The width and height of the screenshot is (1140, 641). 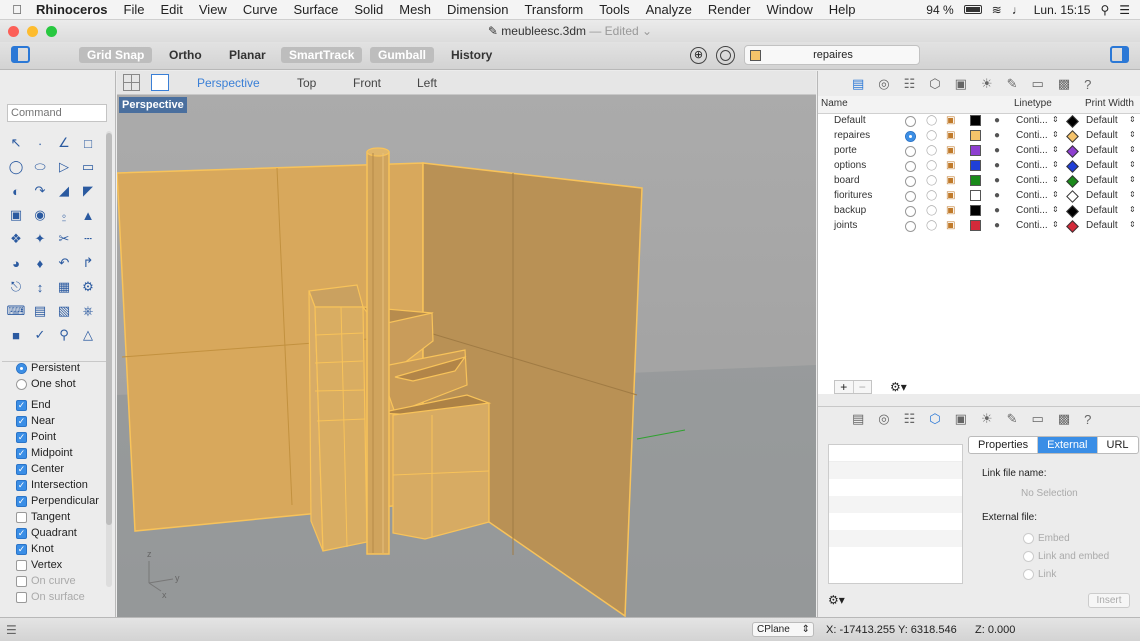 I want to click on menu-help: Help, so click(x=842, y=9).